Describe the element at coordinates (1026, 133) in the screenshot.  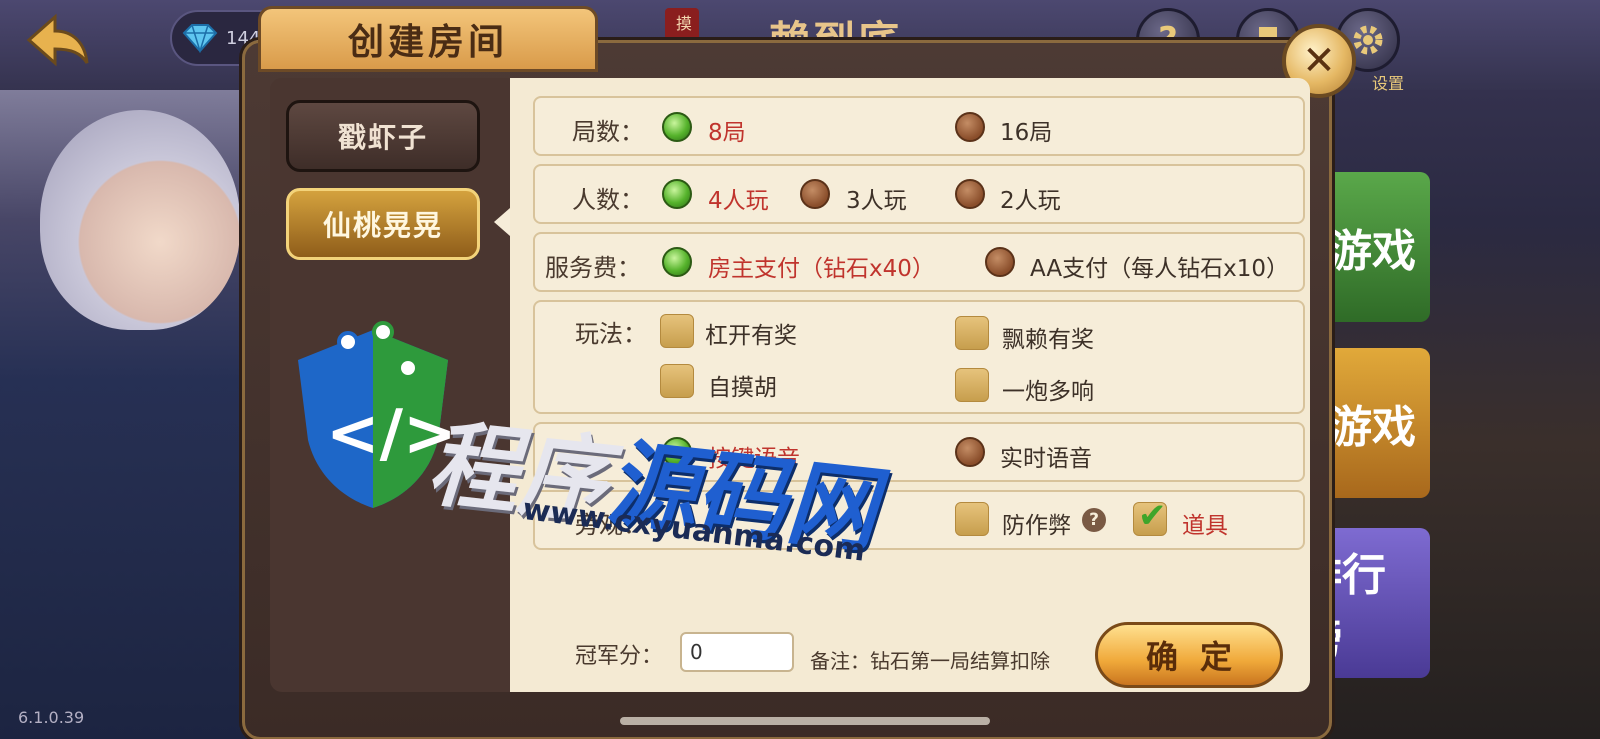
I see `rounds-16-label: 16局` at that location.